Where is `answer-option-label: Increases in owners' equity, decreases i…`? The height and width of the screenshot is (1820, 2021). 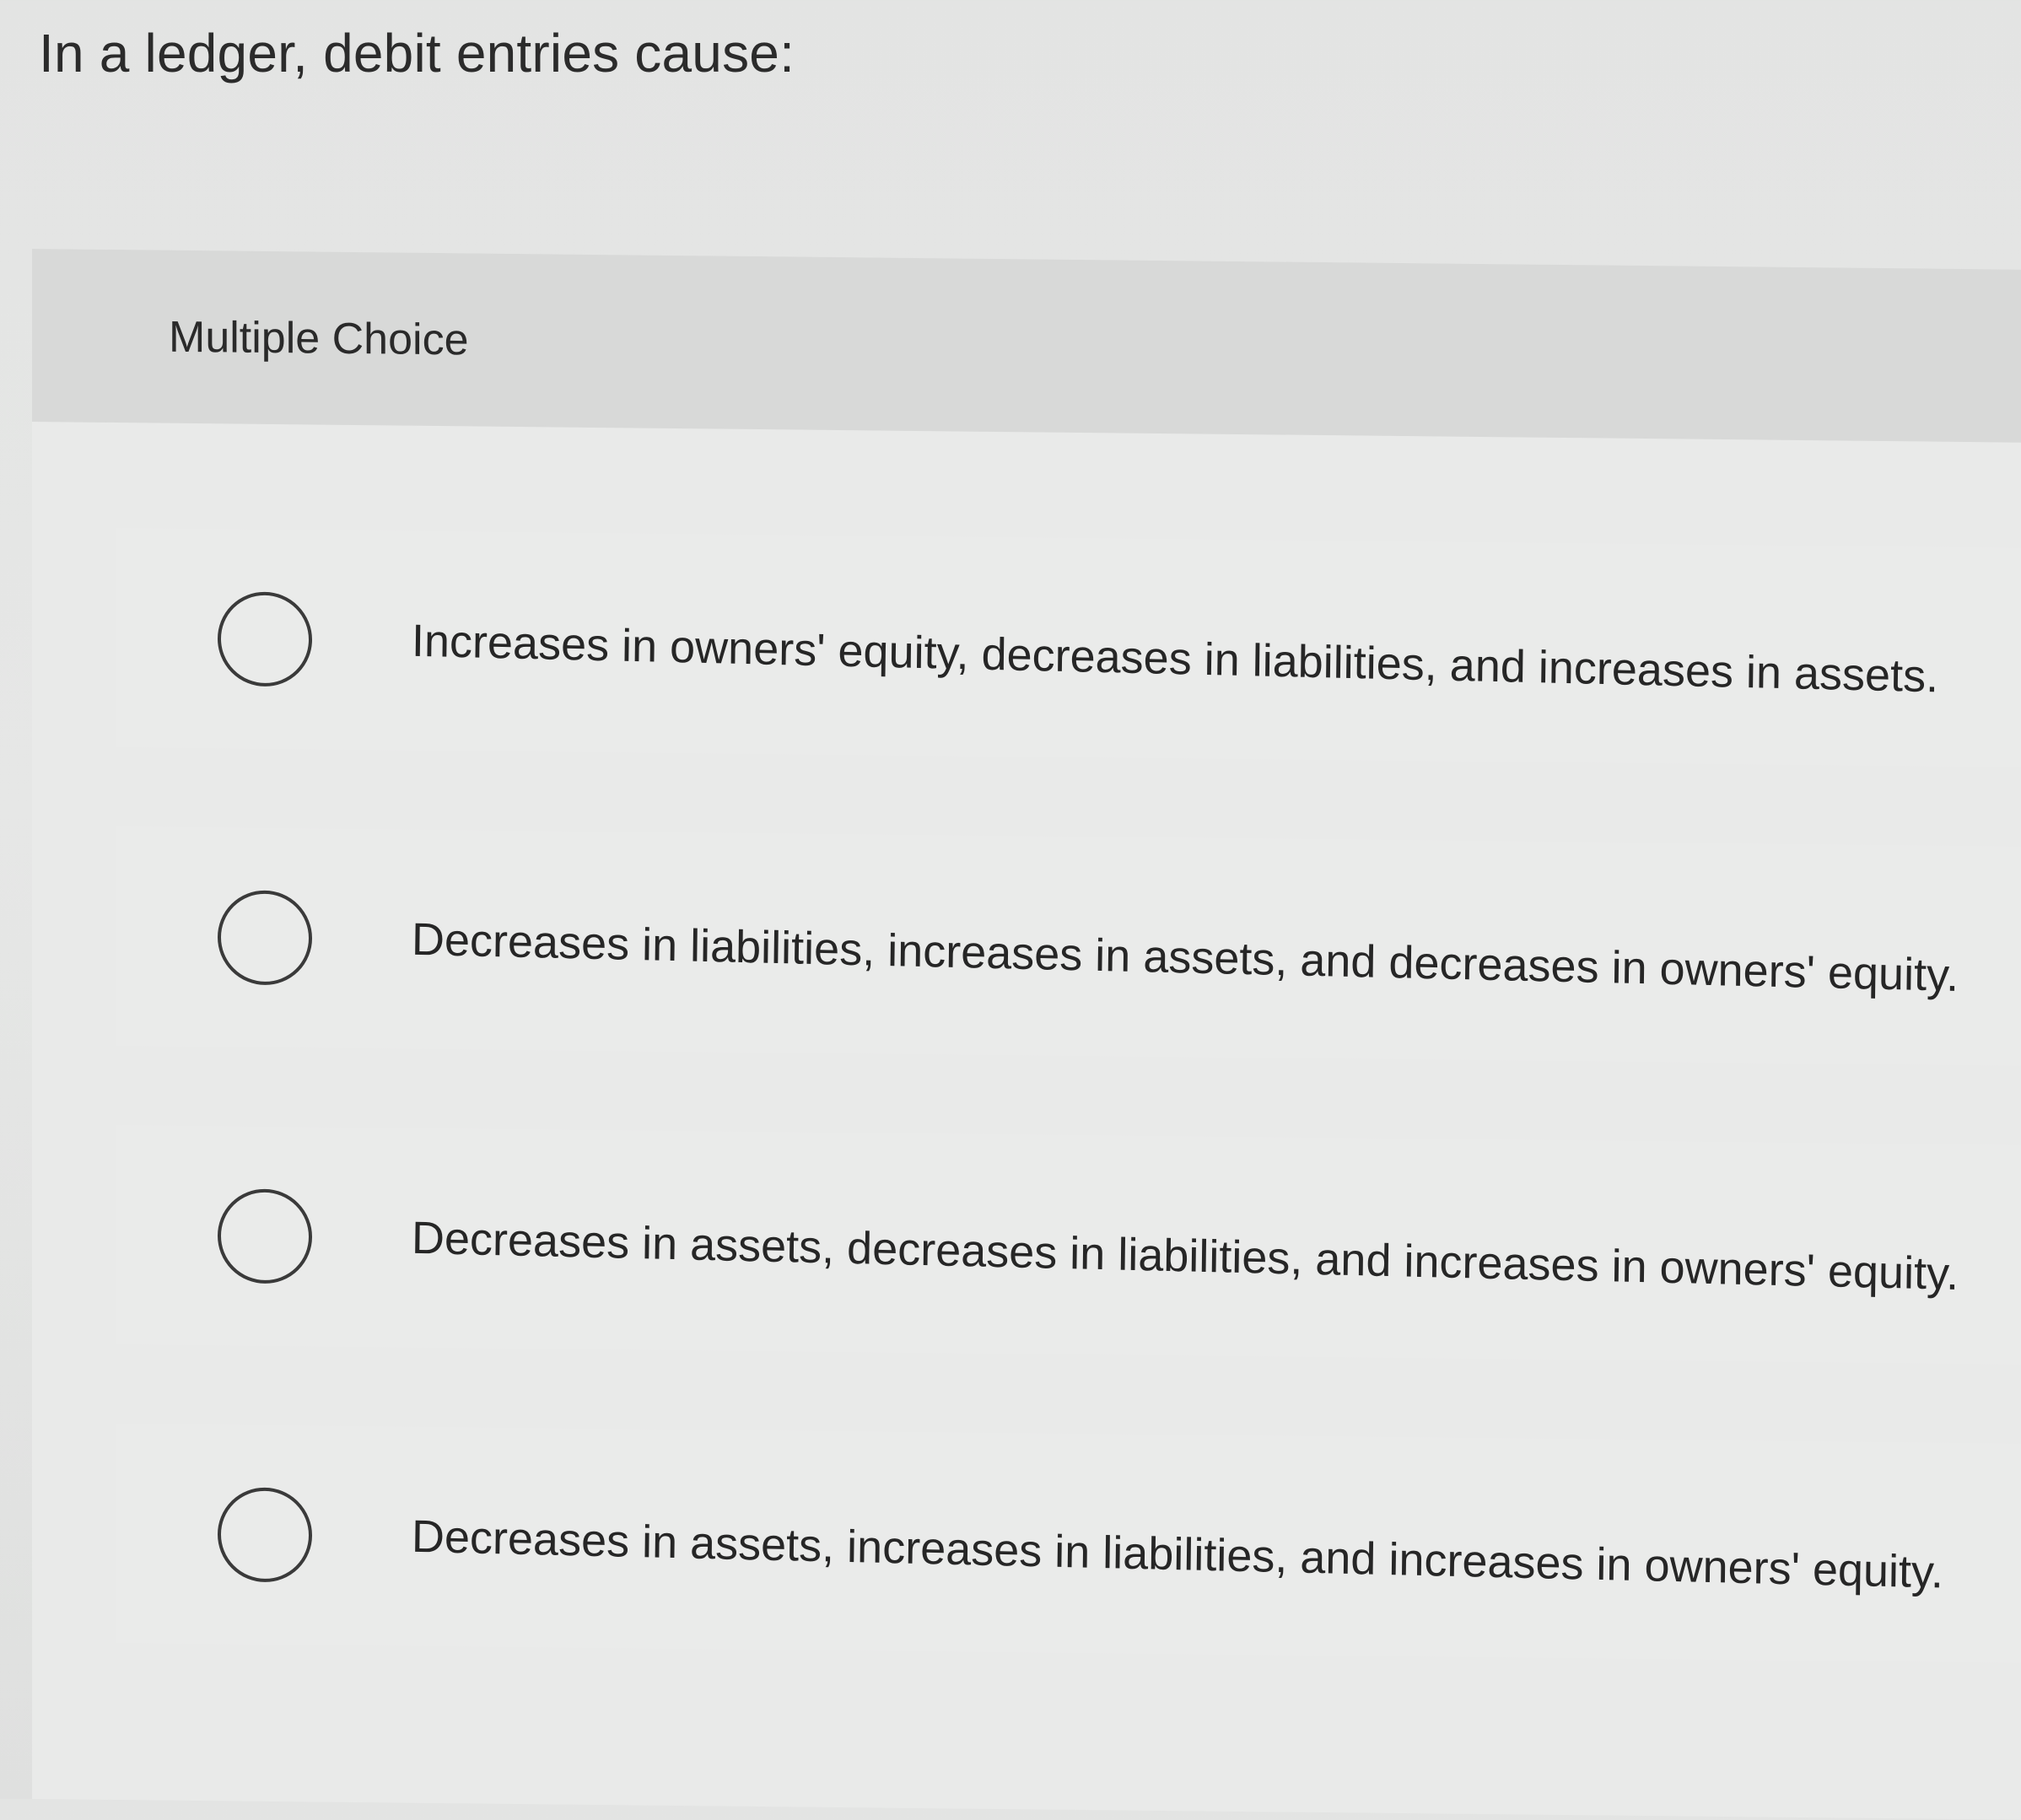 answer-option-label: Increases in owners' equity, decreases i… is located at coordinates (1175, 659).